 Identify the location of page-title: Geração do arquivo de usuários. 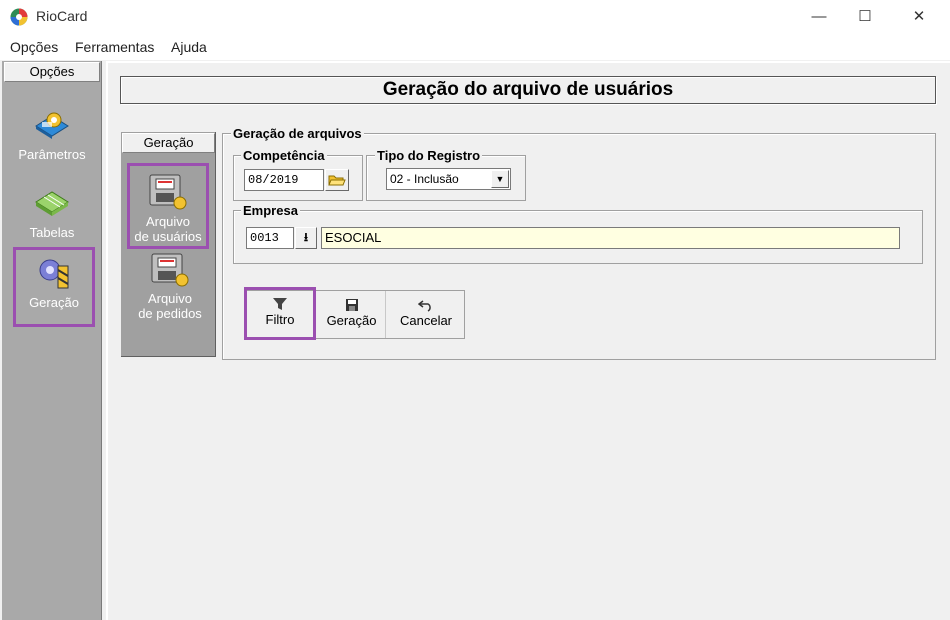
(528, 90).